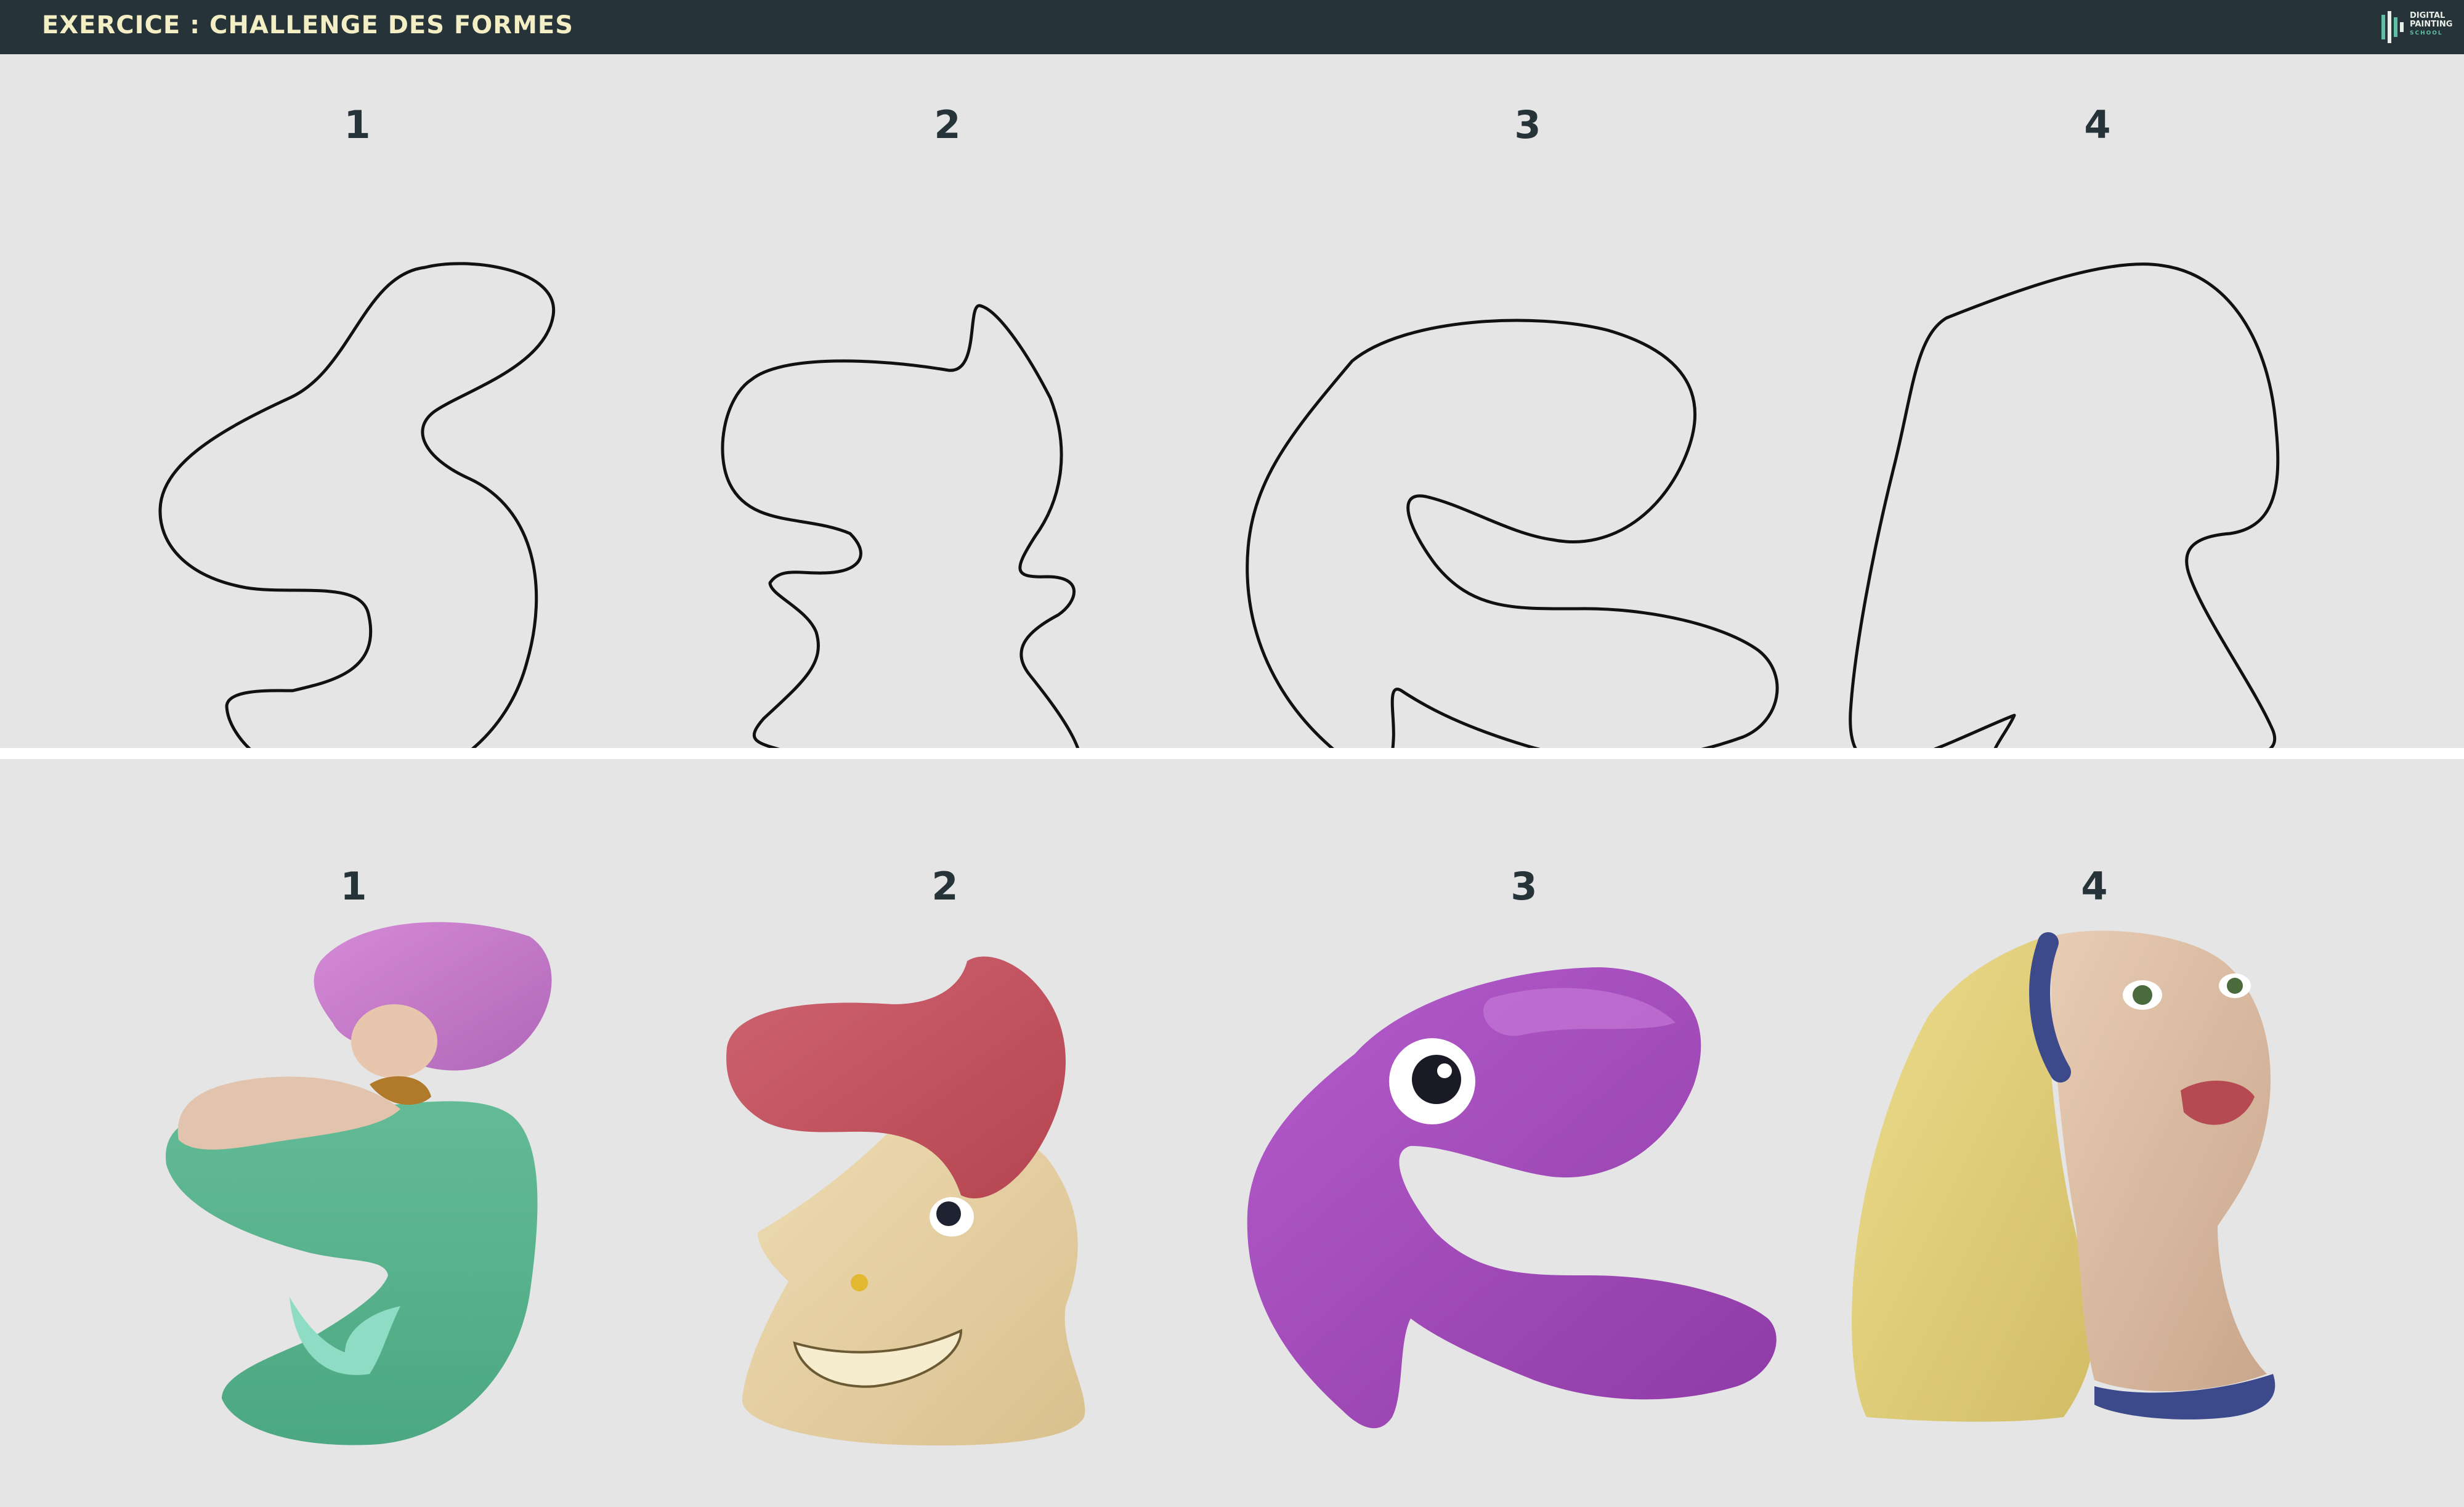 This screenshot has height=1507, width=2464. What do you see at coordinates (308, 25) in the screenshot?
I see `page-title: EXERCICE : CHALLENGE DES FORMES` at bounding box center [308, 25].